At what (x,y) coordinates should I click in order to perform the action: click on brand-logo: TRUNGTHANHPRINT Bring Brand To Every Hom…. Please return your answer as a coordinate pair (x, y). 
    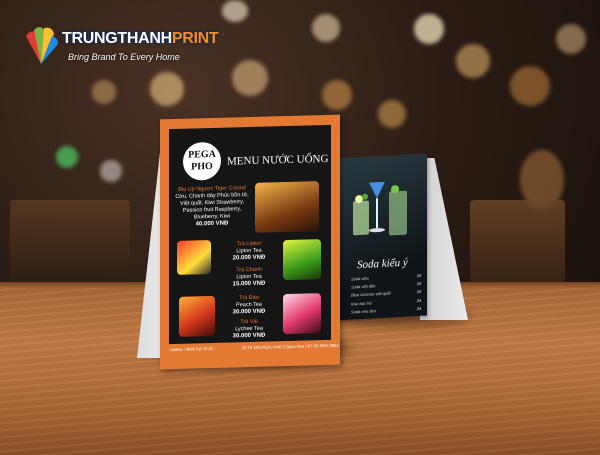
    Looking at the image, I should click on (120, 48).